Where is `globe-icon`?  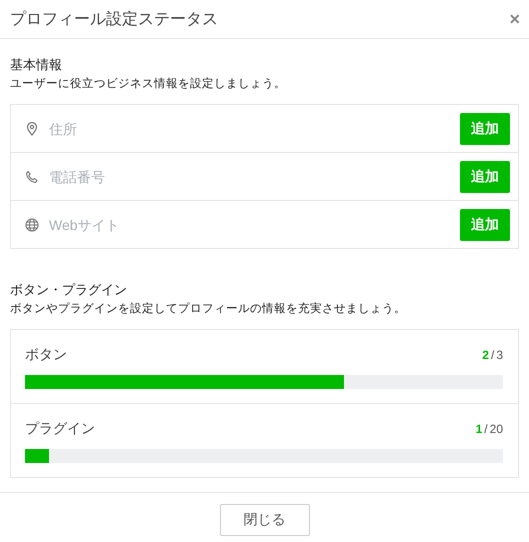 globe-icon is located at coordinates (32, 225).